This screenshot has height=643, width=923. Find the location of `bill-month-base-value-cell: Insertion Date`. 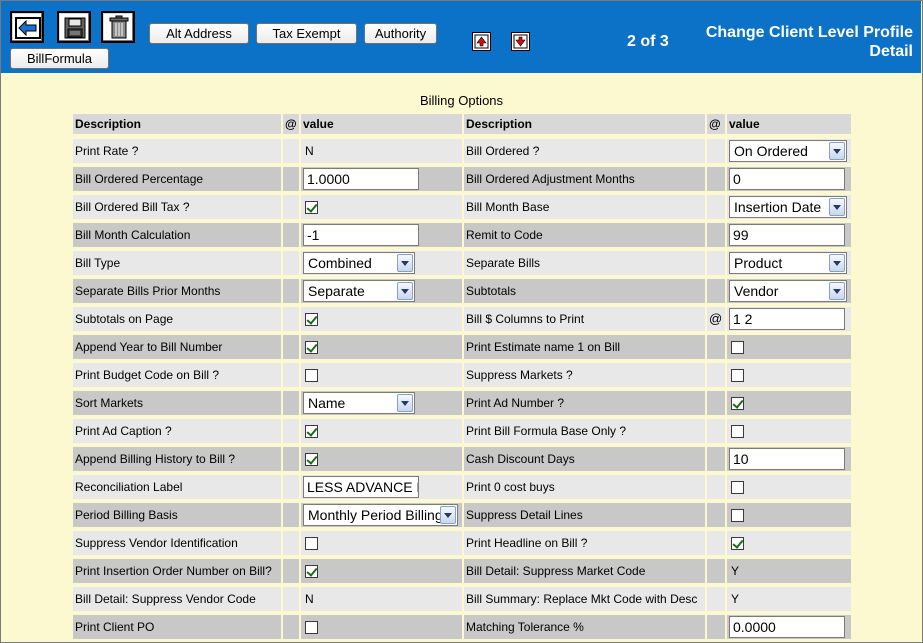

bill-month-base-value-cell: Insertion Date is located at coordinates (789, 207).